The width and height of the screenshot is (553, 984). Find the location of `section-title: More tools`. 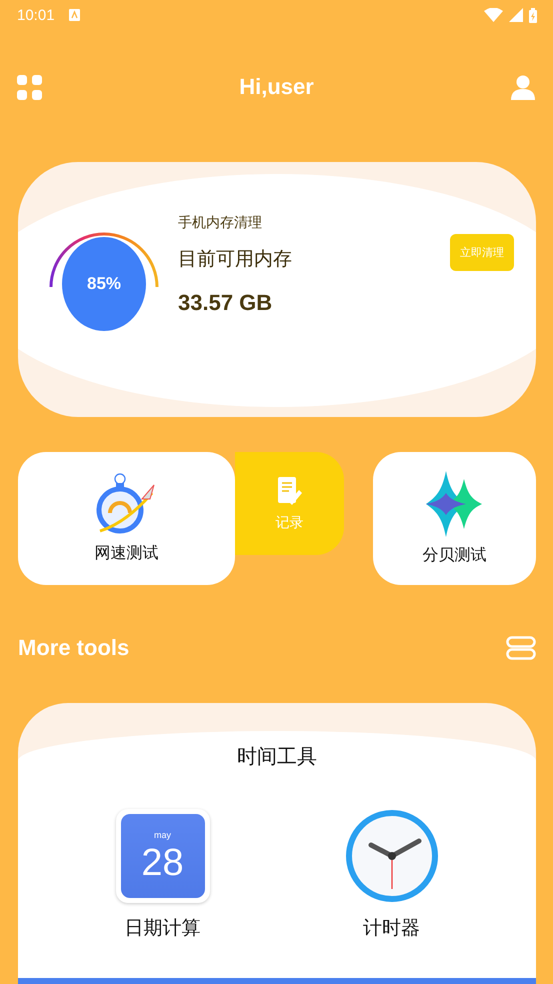

section-title: More tools is located at coordinates (74, 648).